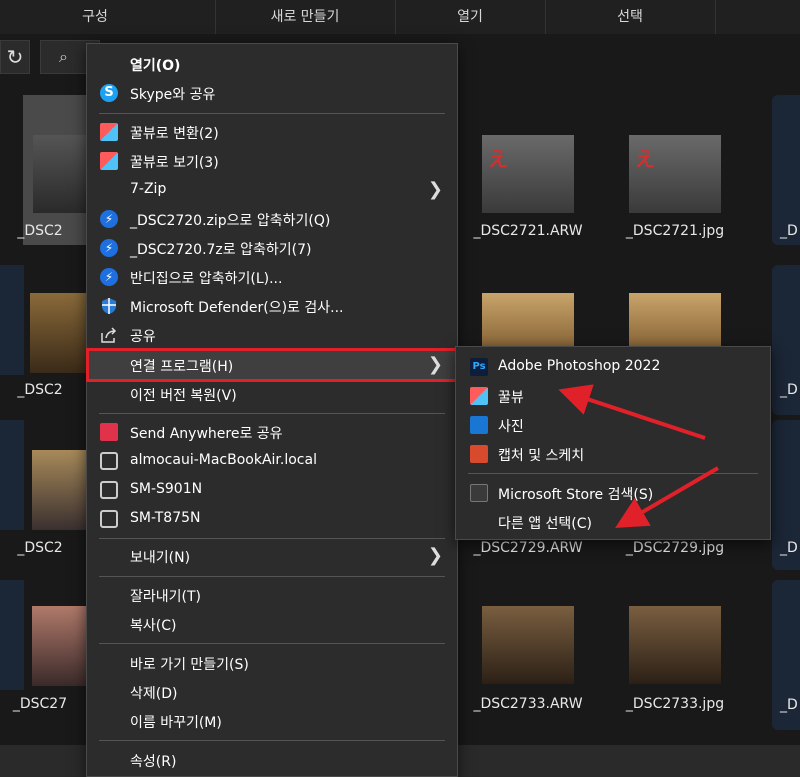 Image resolution: width=800 pixels, height=777 pixels. What do you see at coordinates (613, 454) in the screenshot?
I see `submenu-item-snip-sketch: 캡처 및 스케치` at bounding box center [613, 454].